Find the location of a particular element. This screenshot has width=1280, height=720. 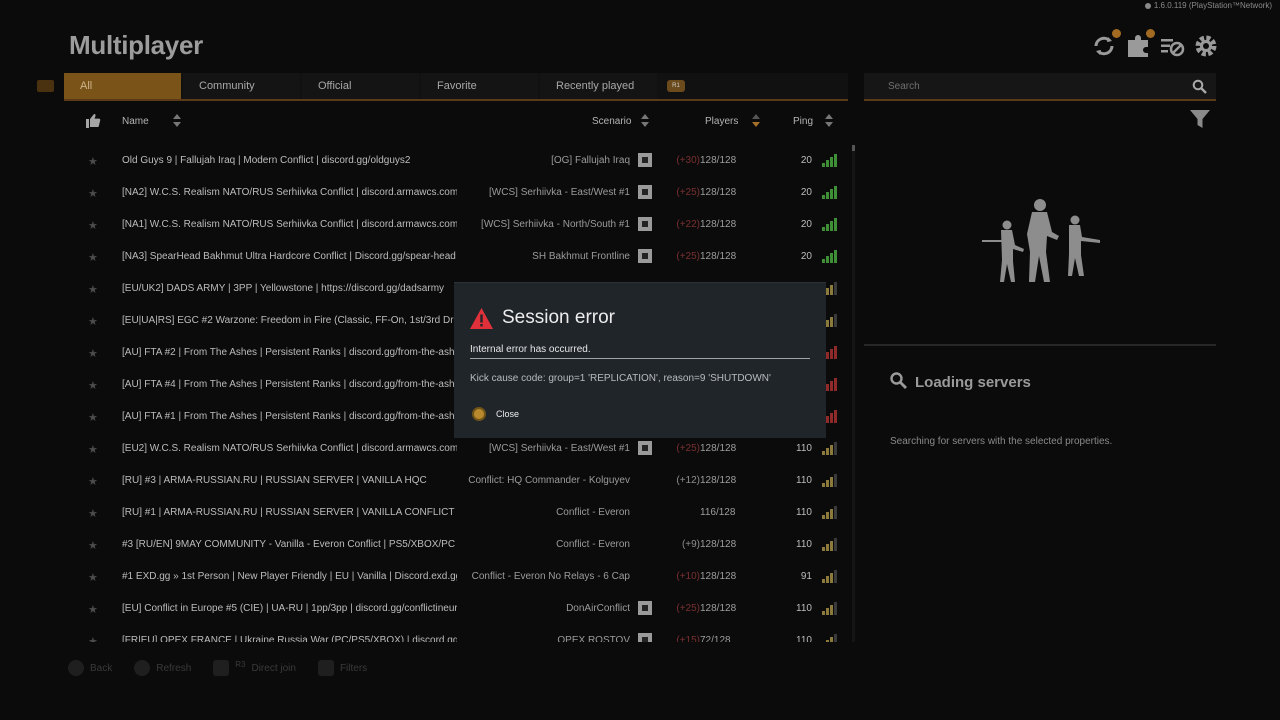

mods-icon is located at coordinates (1139, 44).